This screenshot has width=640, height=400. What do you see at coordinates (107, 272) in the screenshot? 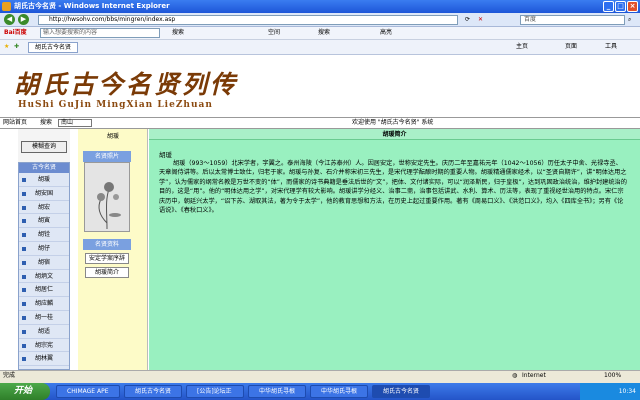
I see `info-link: 胡瑗简介` at bounding box center [107, 272].